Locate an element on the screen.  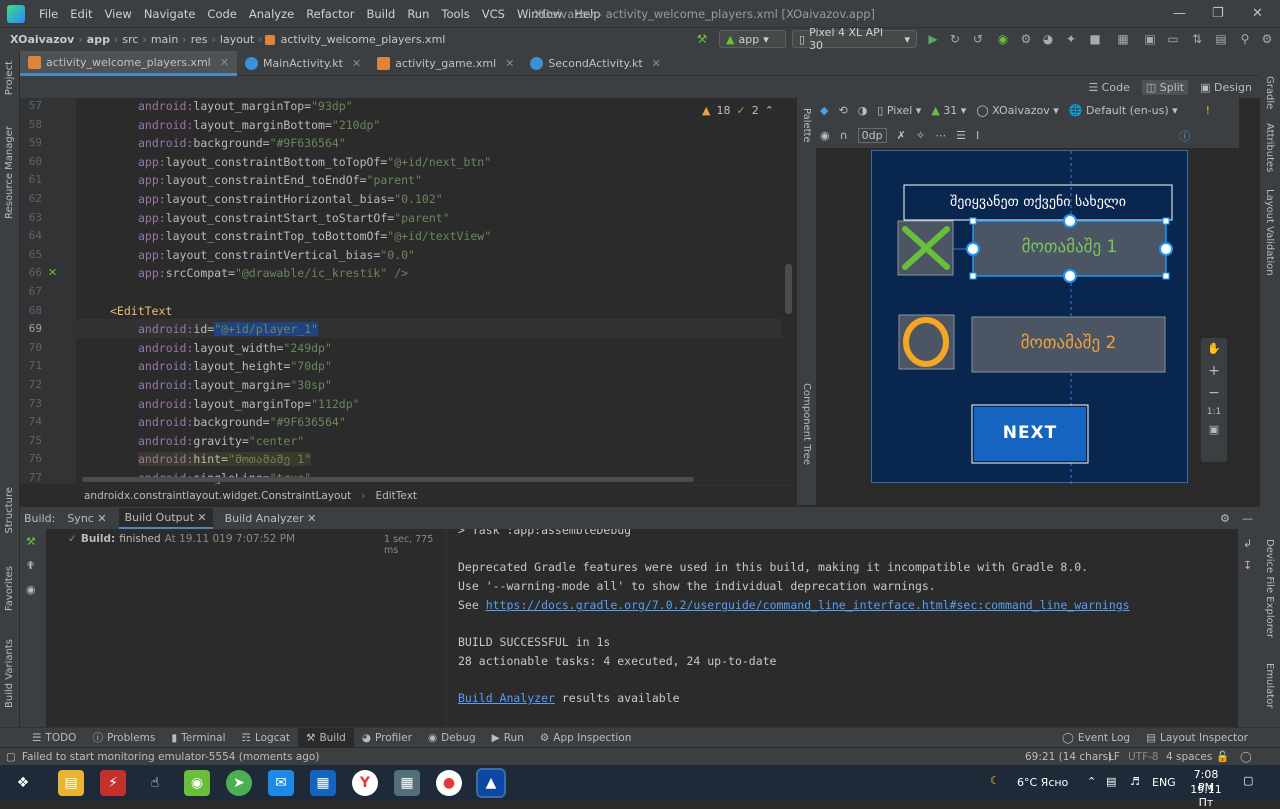
file-explorer-icon: ▤ is located at coordinates (71, 782).